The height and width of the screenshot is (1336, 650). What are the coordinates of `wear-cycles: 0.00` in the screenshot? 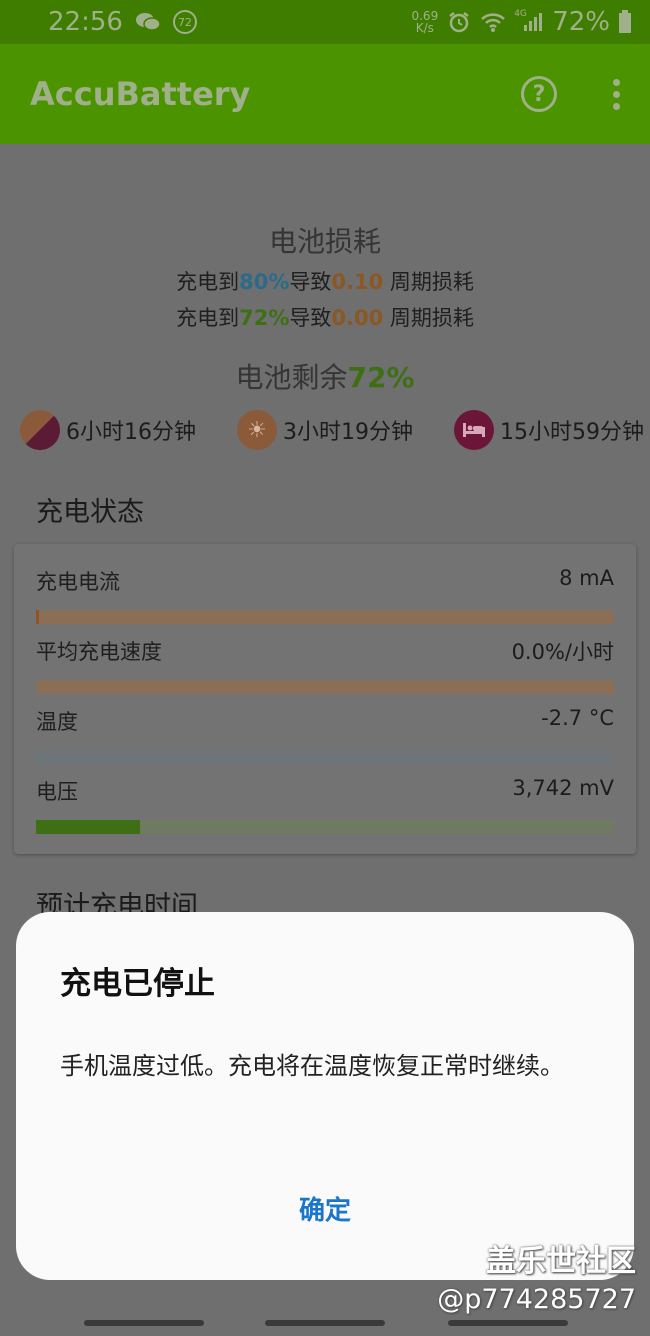 It's located at (357, 318).